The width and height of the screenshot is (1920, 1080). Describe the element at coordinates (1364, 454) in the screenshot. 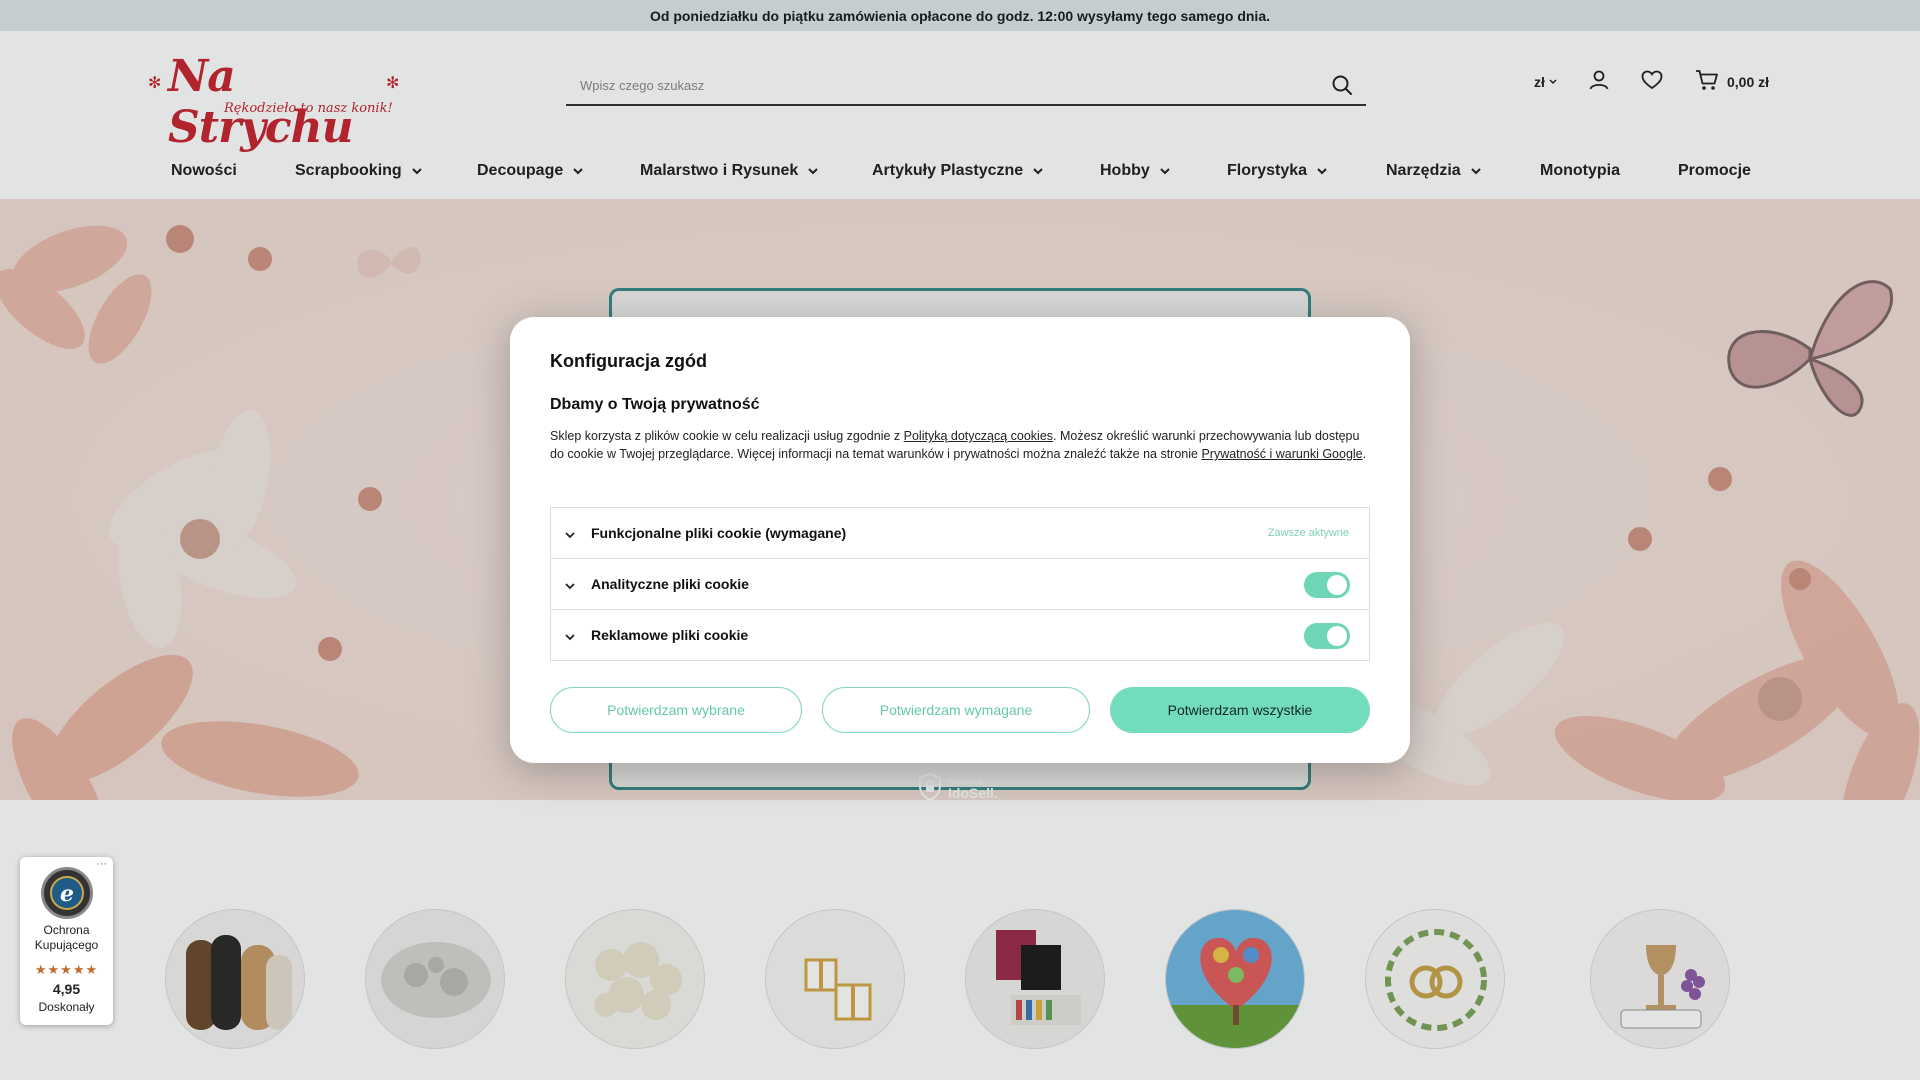

I see `desc-part-3: .` at that location.